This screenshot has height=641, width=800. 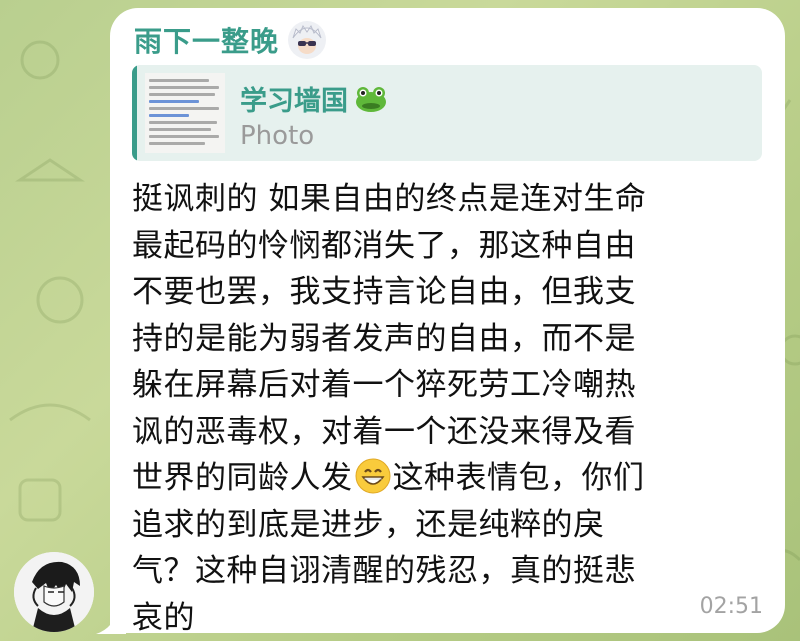 I want to click on message-line: 追求的到底是进步，还是纯粹的戾, so click(x=368, y=524).